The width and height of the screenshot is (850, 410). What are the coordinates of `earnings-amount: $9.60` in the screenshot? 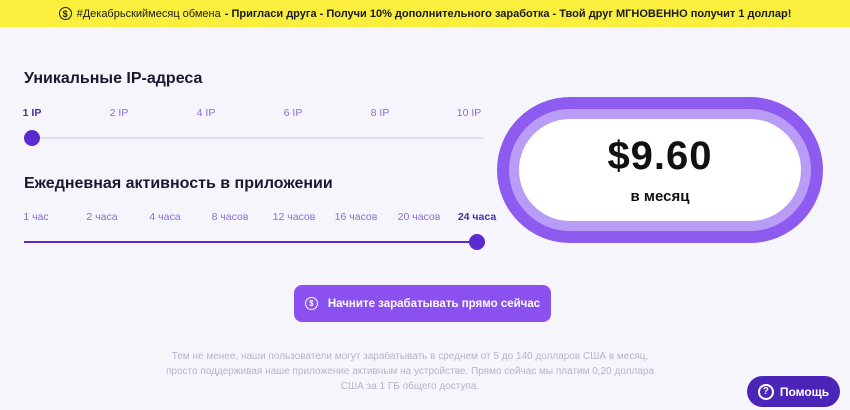 It's located at (660, 155).